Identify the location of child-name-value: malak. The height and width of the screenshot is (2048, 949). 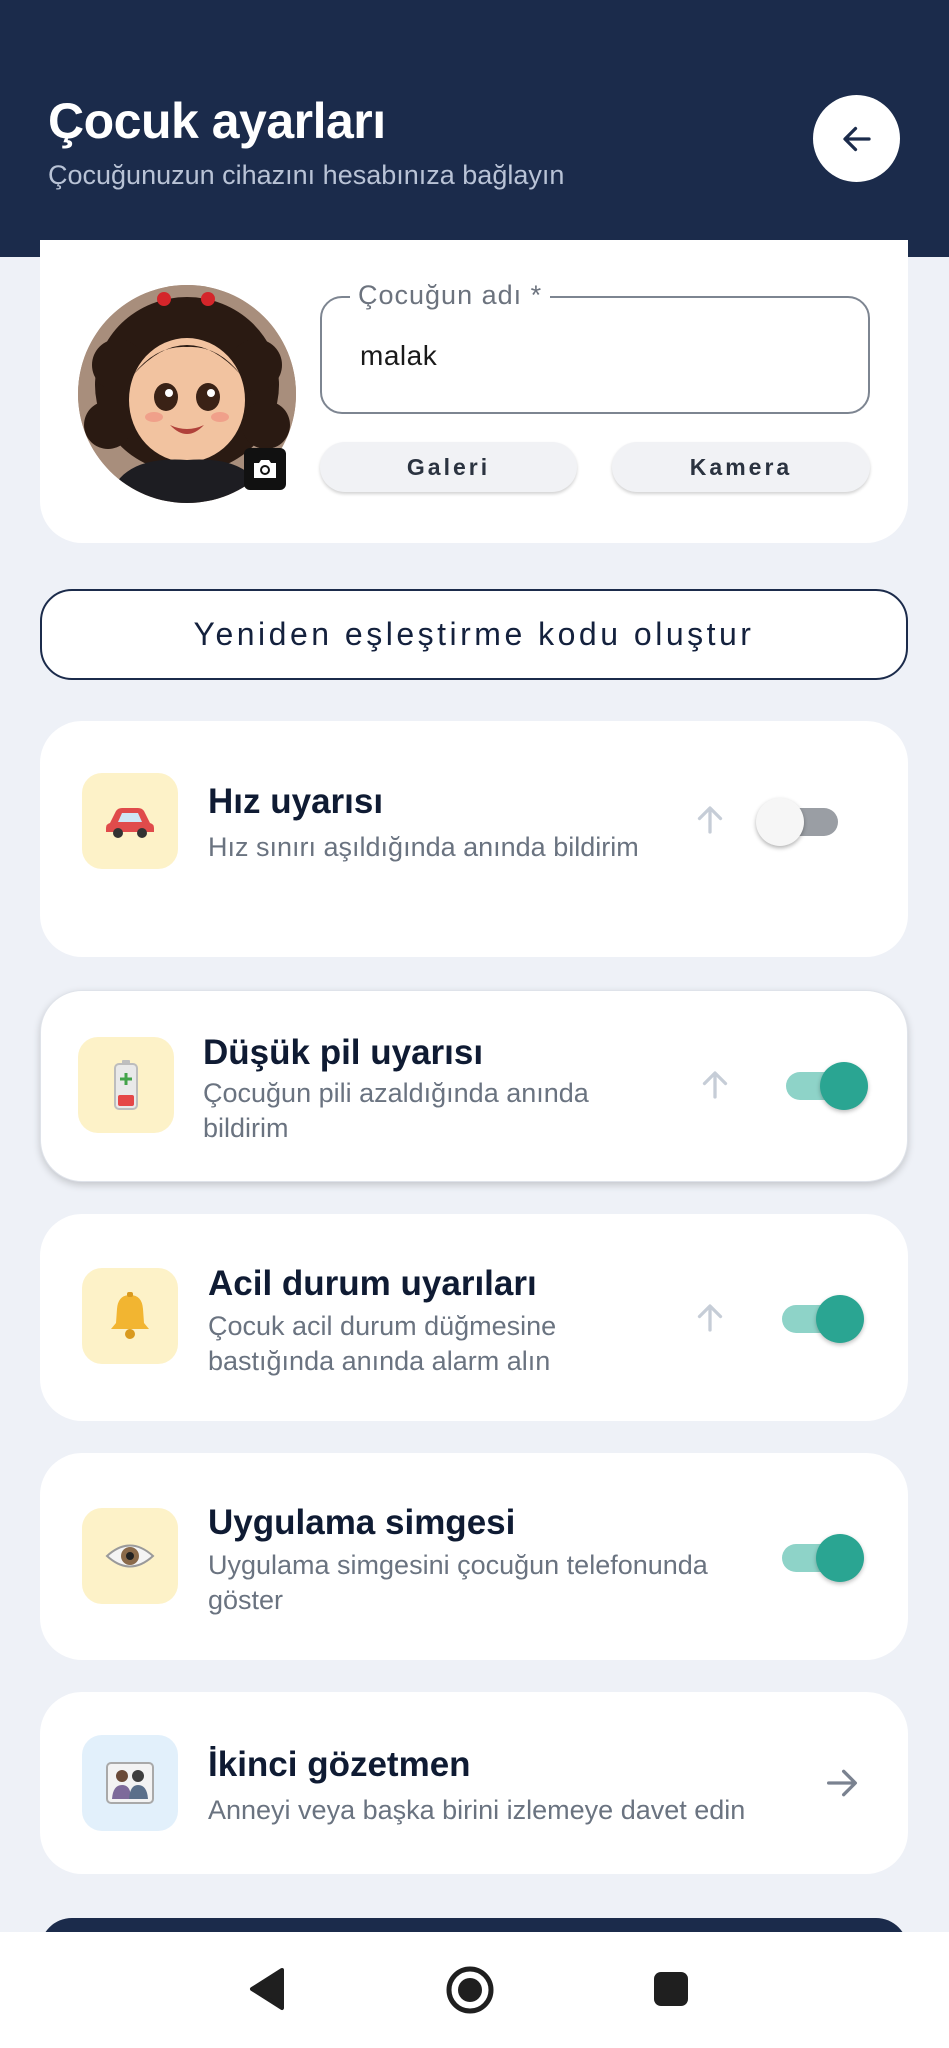
(398, 356).